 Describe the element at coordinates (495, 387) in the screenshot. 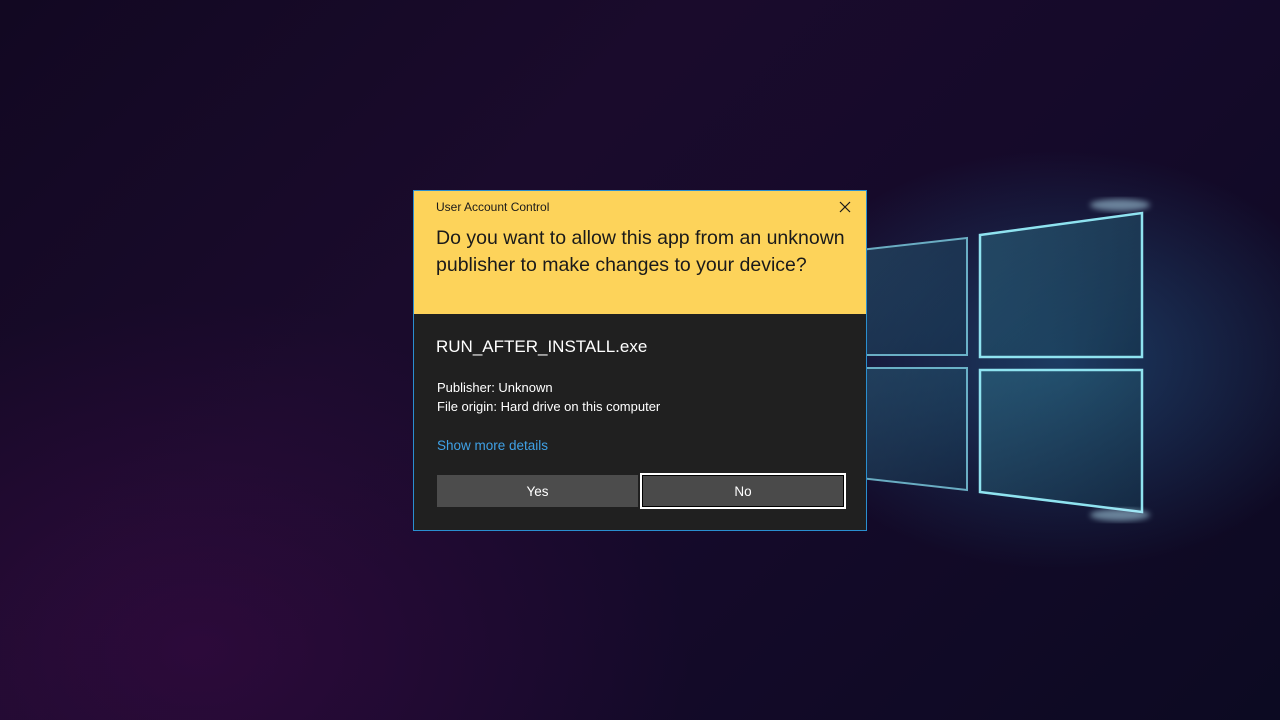

I see `publisher-info: Publisher: Unknown` at that location.